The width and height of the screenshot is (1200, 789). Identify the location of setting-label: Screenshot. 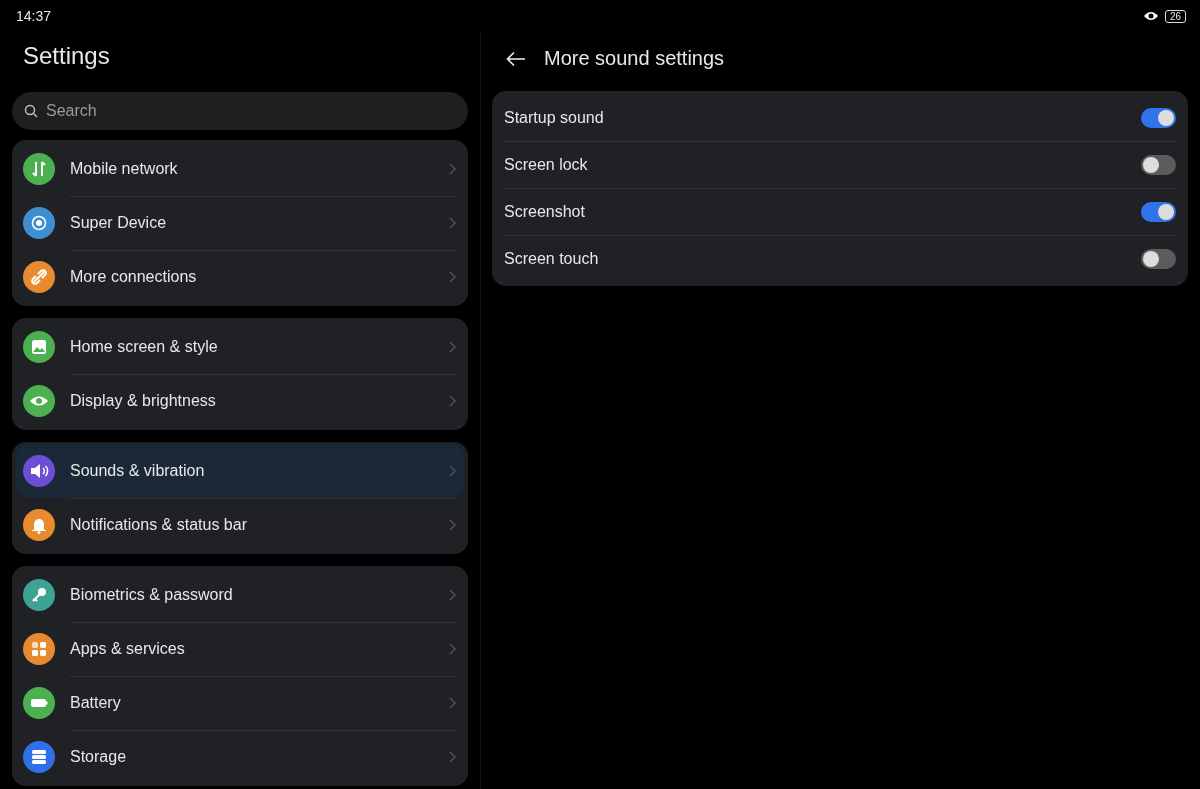
(544, 212).